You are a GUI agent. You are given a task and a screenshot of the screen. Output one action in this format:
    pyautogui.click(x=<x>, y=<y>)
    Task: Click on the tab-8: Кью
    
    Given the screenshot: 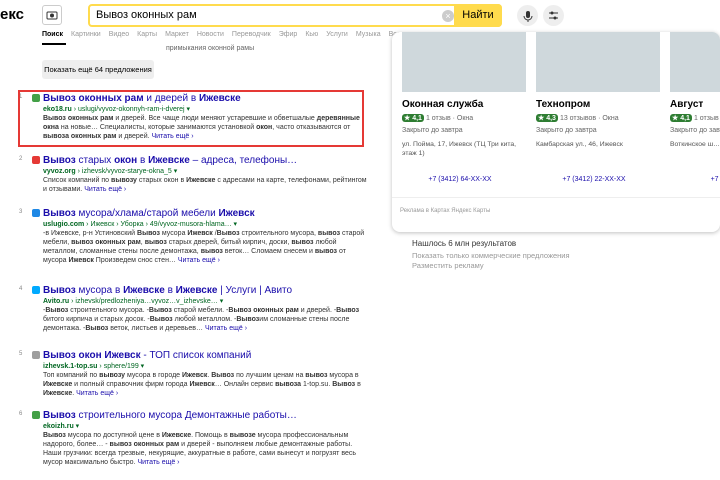 What is the action you would take?
    pyautogui.click(x=311, y=34)
    